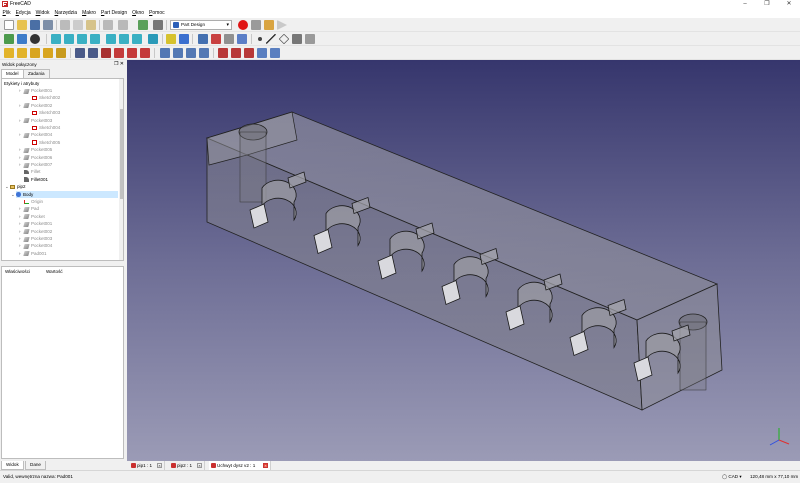 Image resolution: width=800 pixels, height=483 pixels. Describe the element at coordinates (22, 39) in the screenshot. I see `fit-selection-icon` at that location.